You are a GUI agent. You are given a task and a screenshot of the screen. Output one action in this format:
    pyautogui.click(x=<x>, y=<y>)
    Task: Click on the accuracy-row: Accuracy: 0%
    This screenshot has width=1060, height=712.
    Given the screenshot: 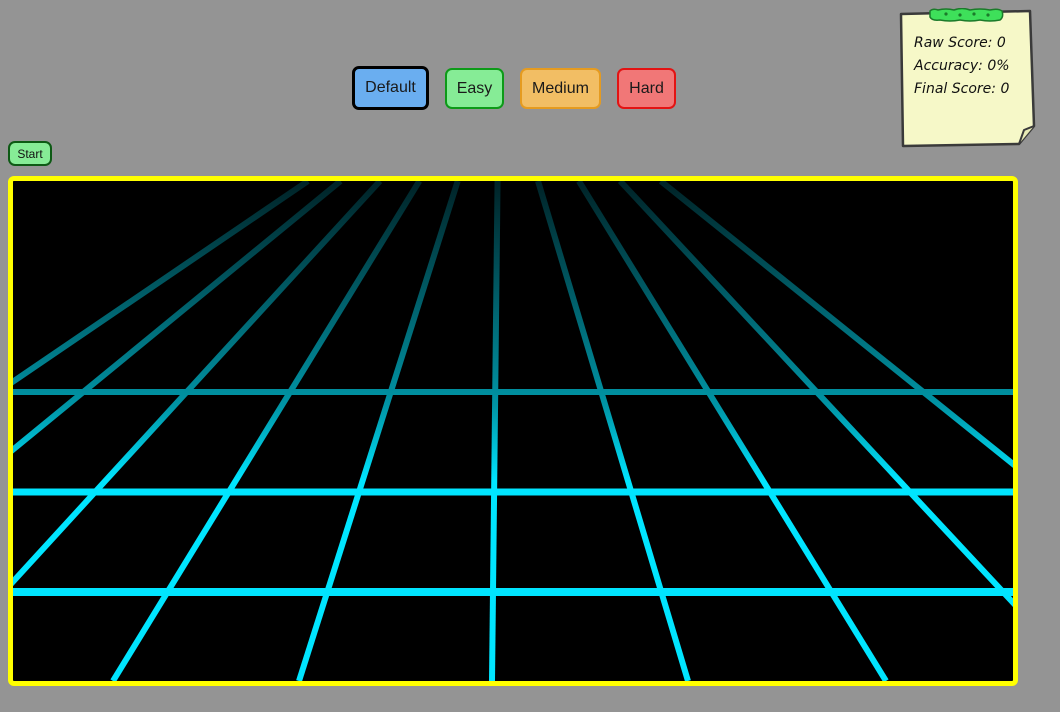 What is the action you would take?
    pyautogui.click(x=962, y=66)
    